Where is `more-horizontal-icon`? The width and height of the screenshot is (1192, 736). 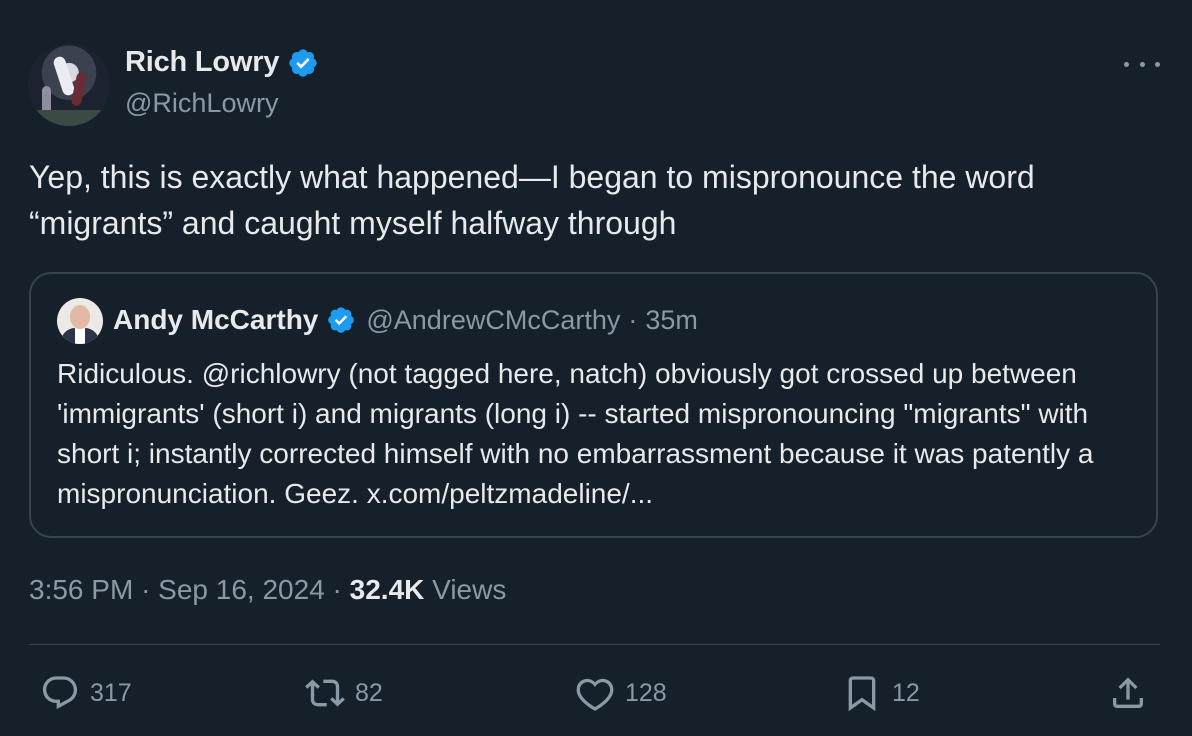 more-horizontal-icon is located at coordinates (1142, 64).